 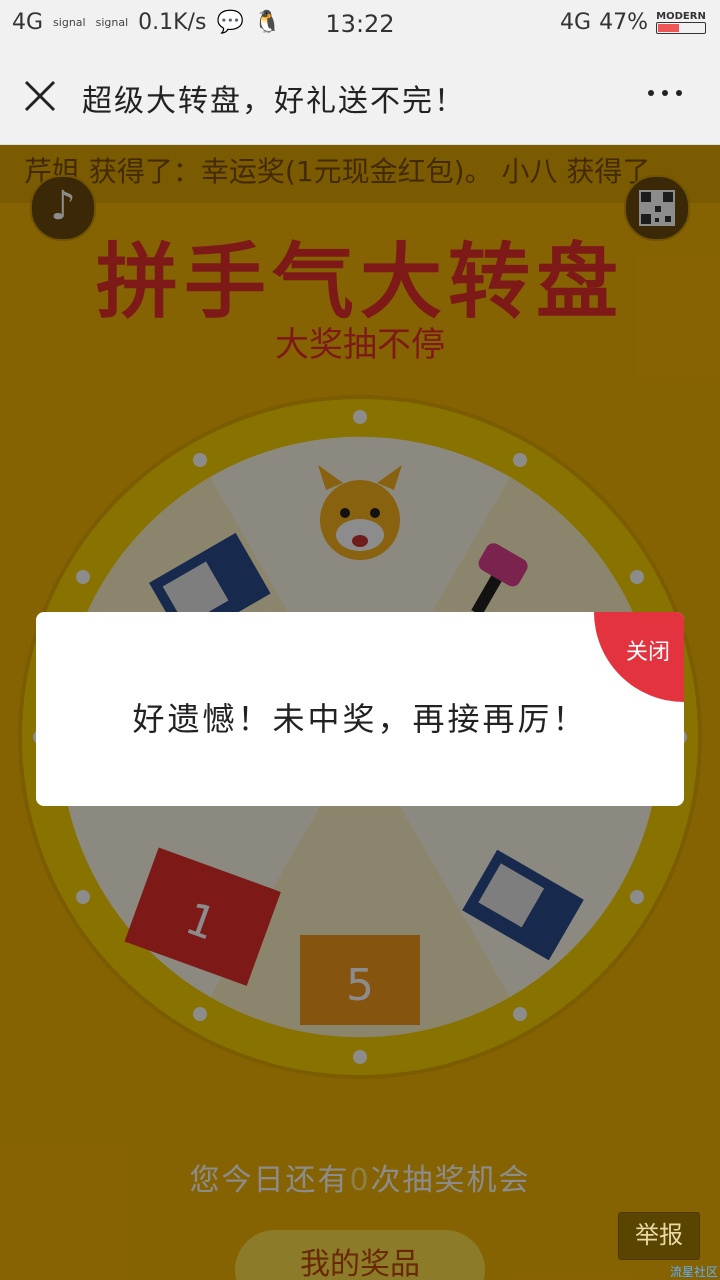 What do you see at coordinates (360, 719) in the screenshot?
I see `result-message: 好遗憾！未中奖，再接再厉！` at bounding box center [360, 719].